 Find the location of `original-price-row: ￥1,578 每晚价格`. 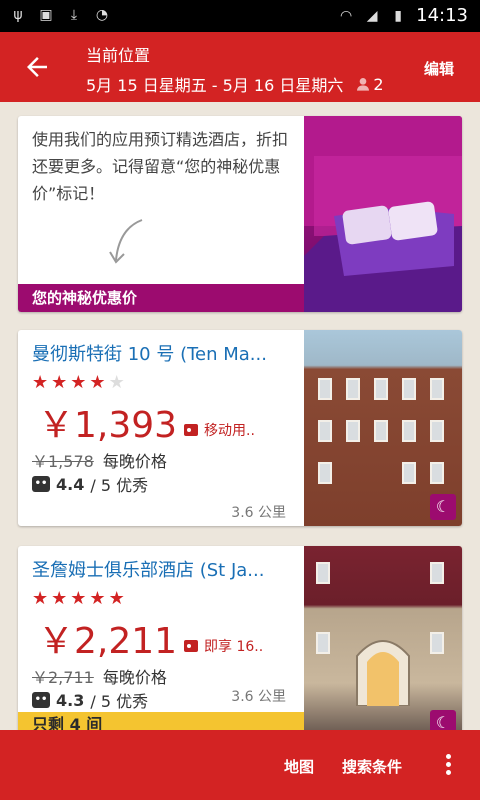

original-price-row: ￥1,578 每晚价格 is located at coordinates (99, 460).